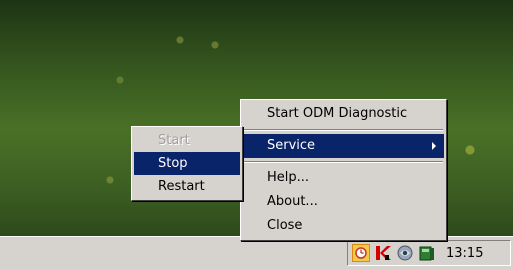  I want to click on menu-item-service-label: Service, so click(291, 145).